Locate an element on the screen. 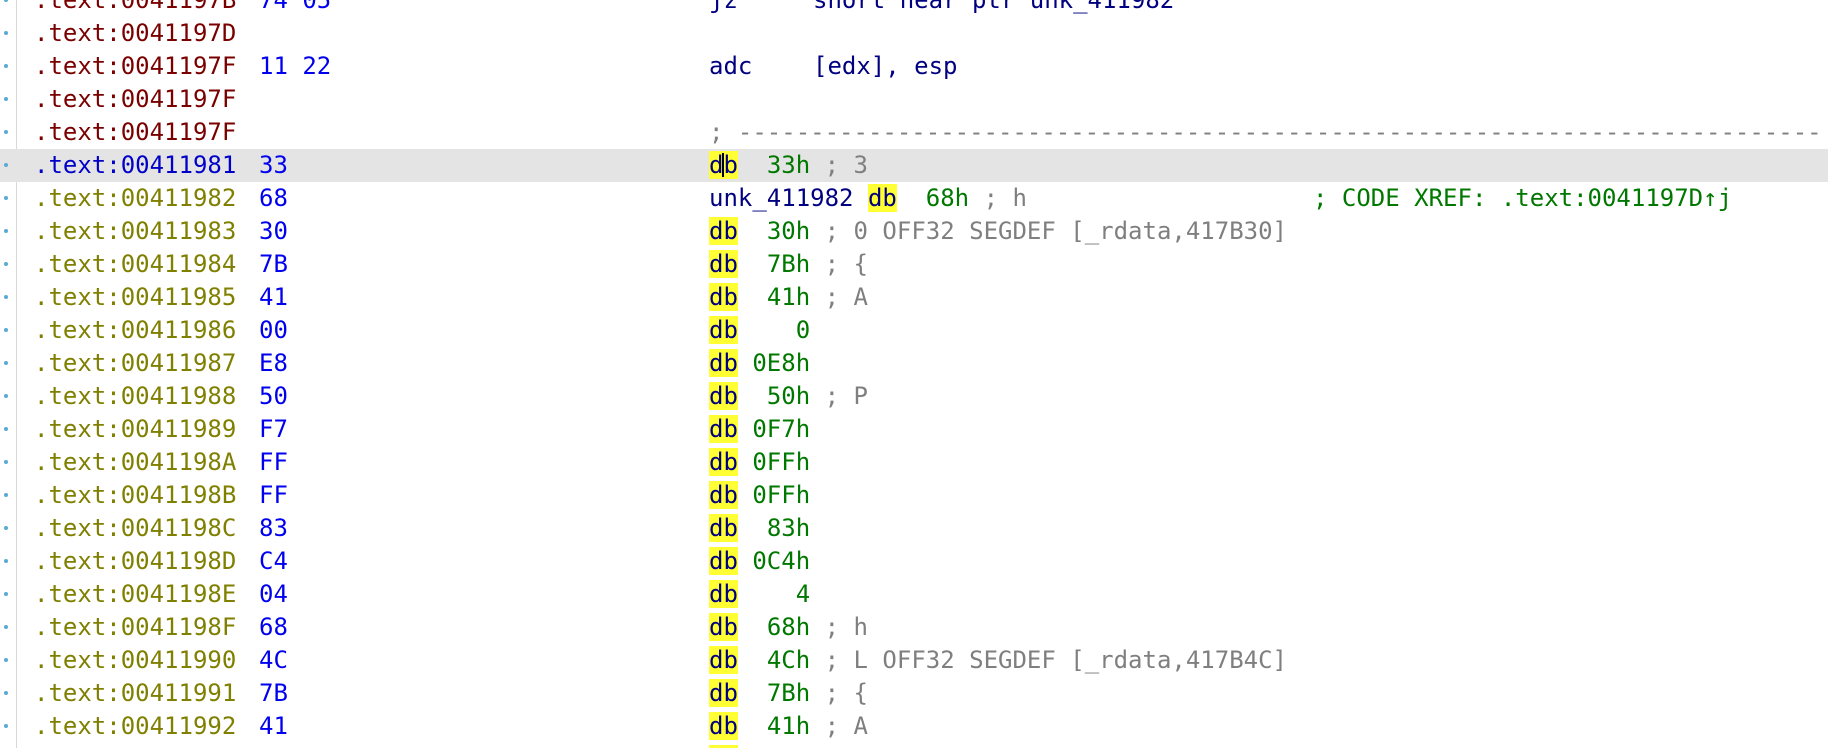 The width and height of the screenshot is (1828, 748). data-value: 33h is located at coordinates (788, 165).